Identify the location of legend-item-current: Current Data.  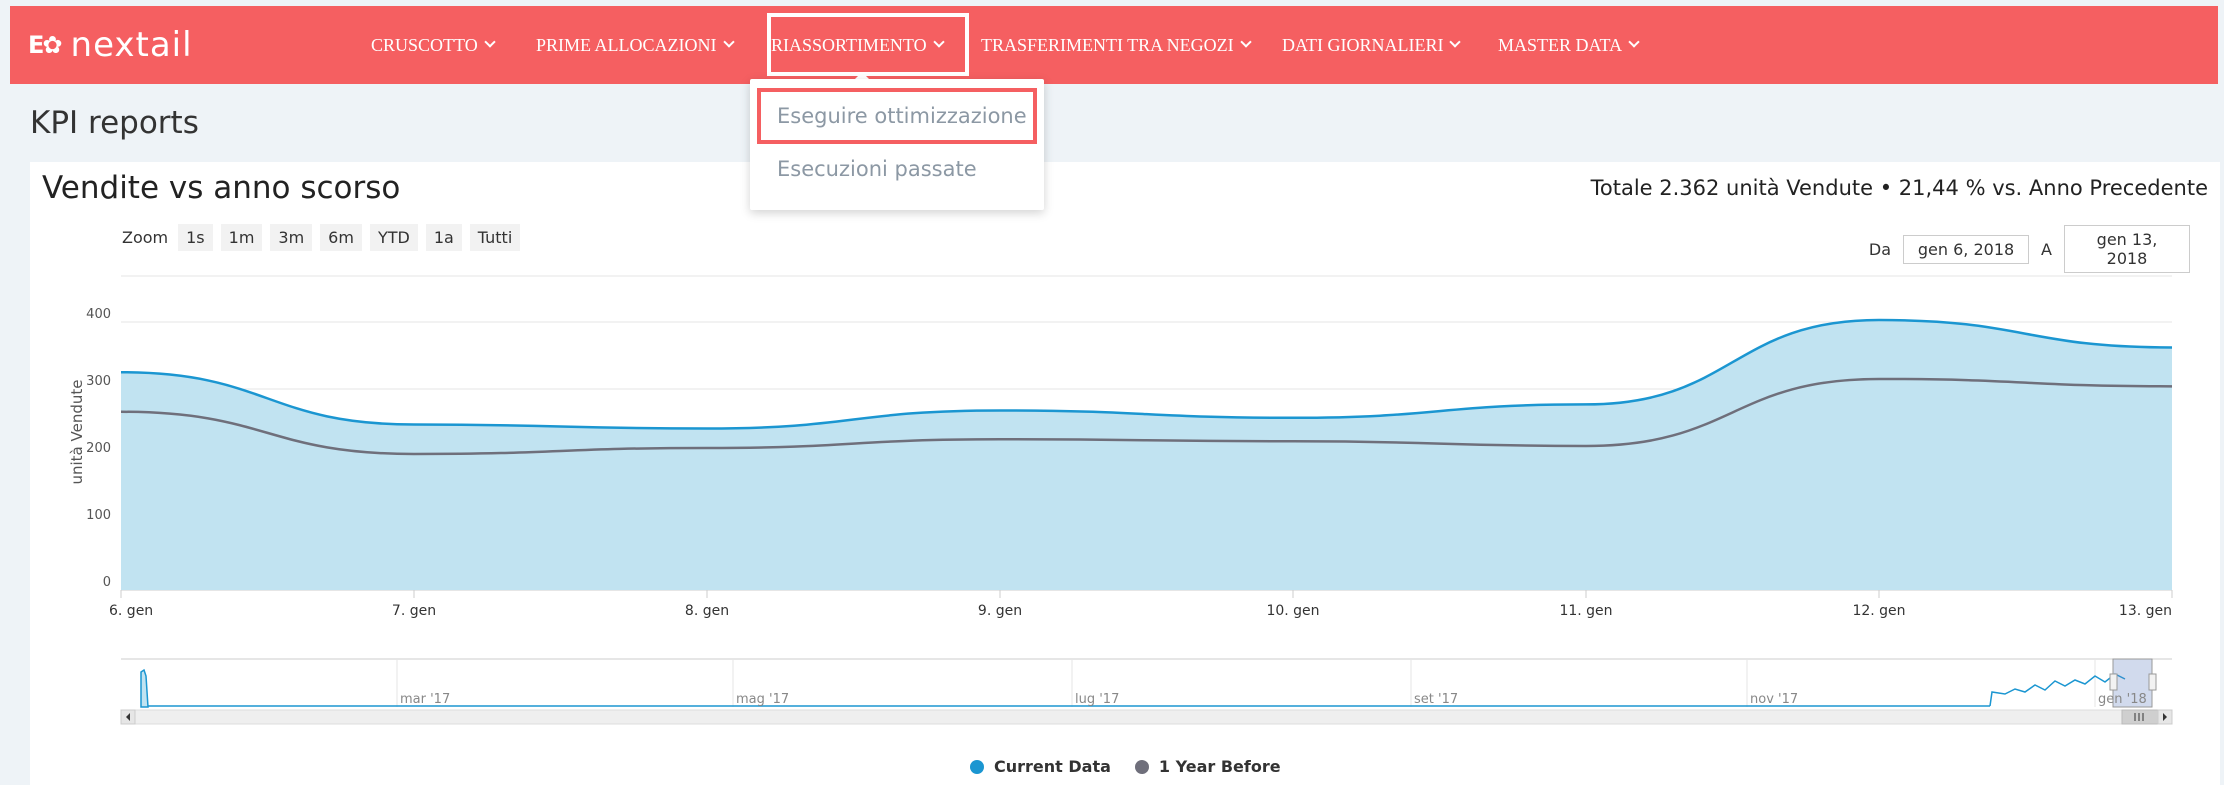
(1040, 766).